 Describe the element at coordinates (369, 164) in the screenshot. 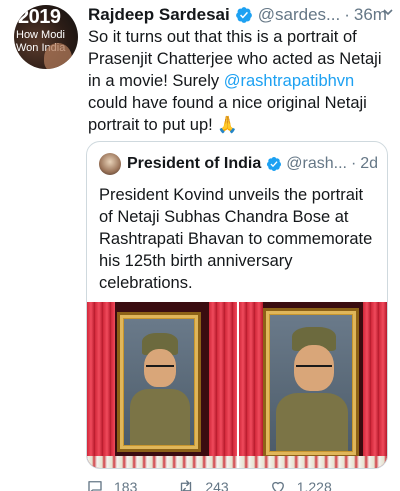

I see `quoted-tweet-timestamp: 2d` at that location.